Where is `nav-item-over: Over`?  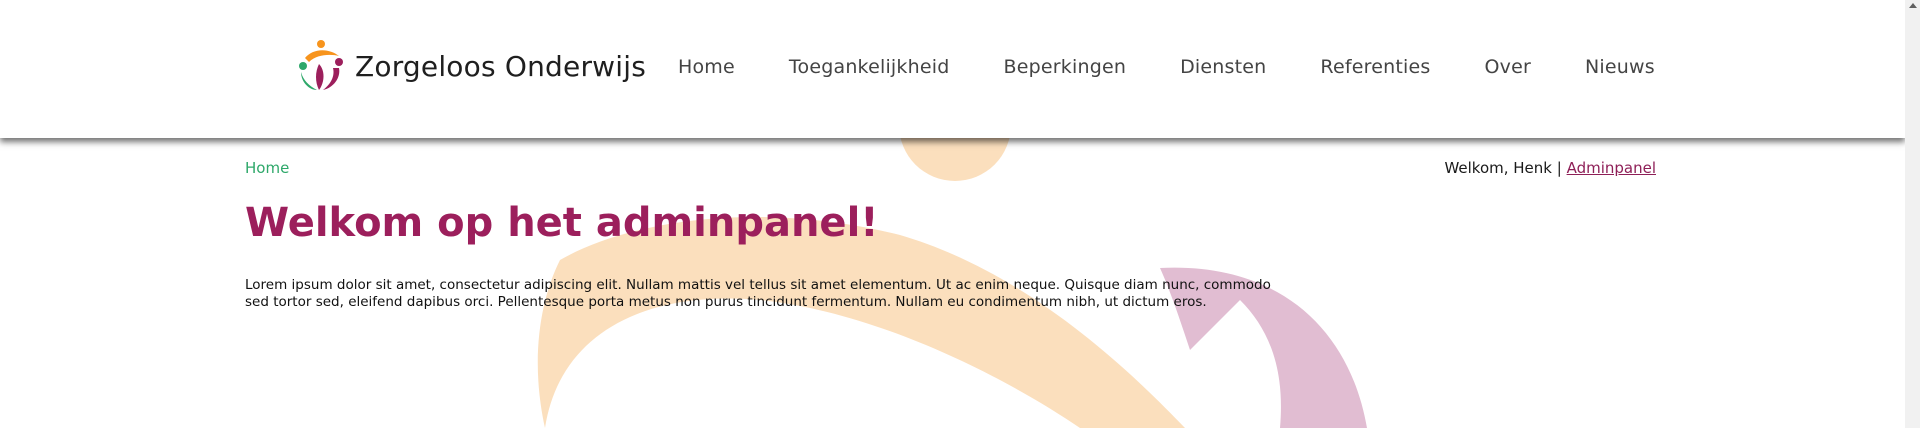
nav-item-over: Over is located at coordinates (1507, 67).